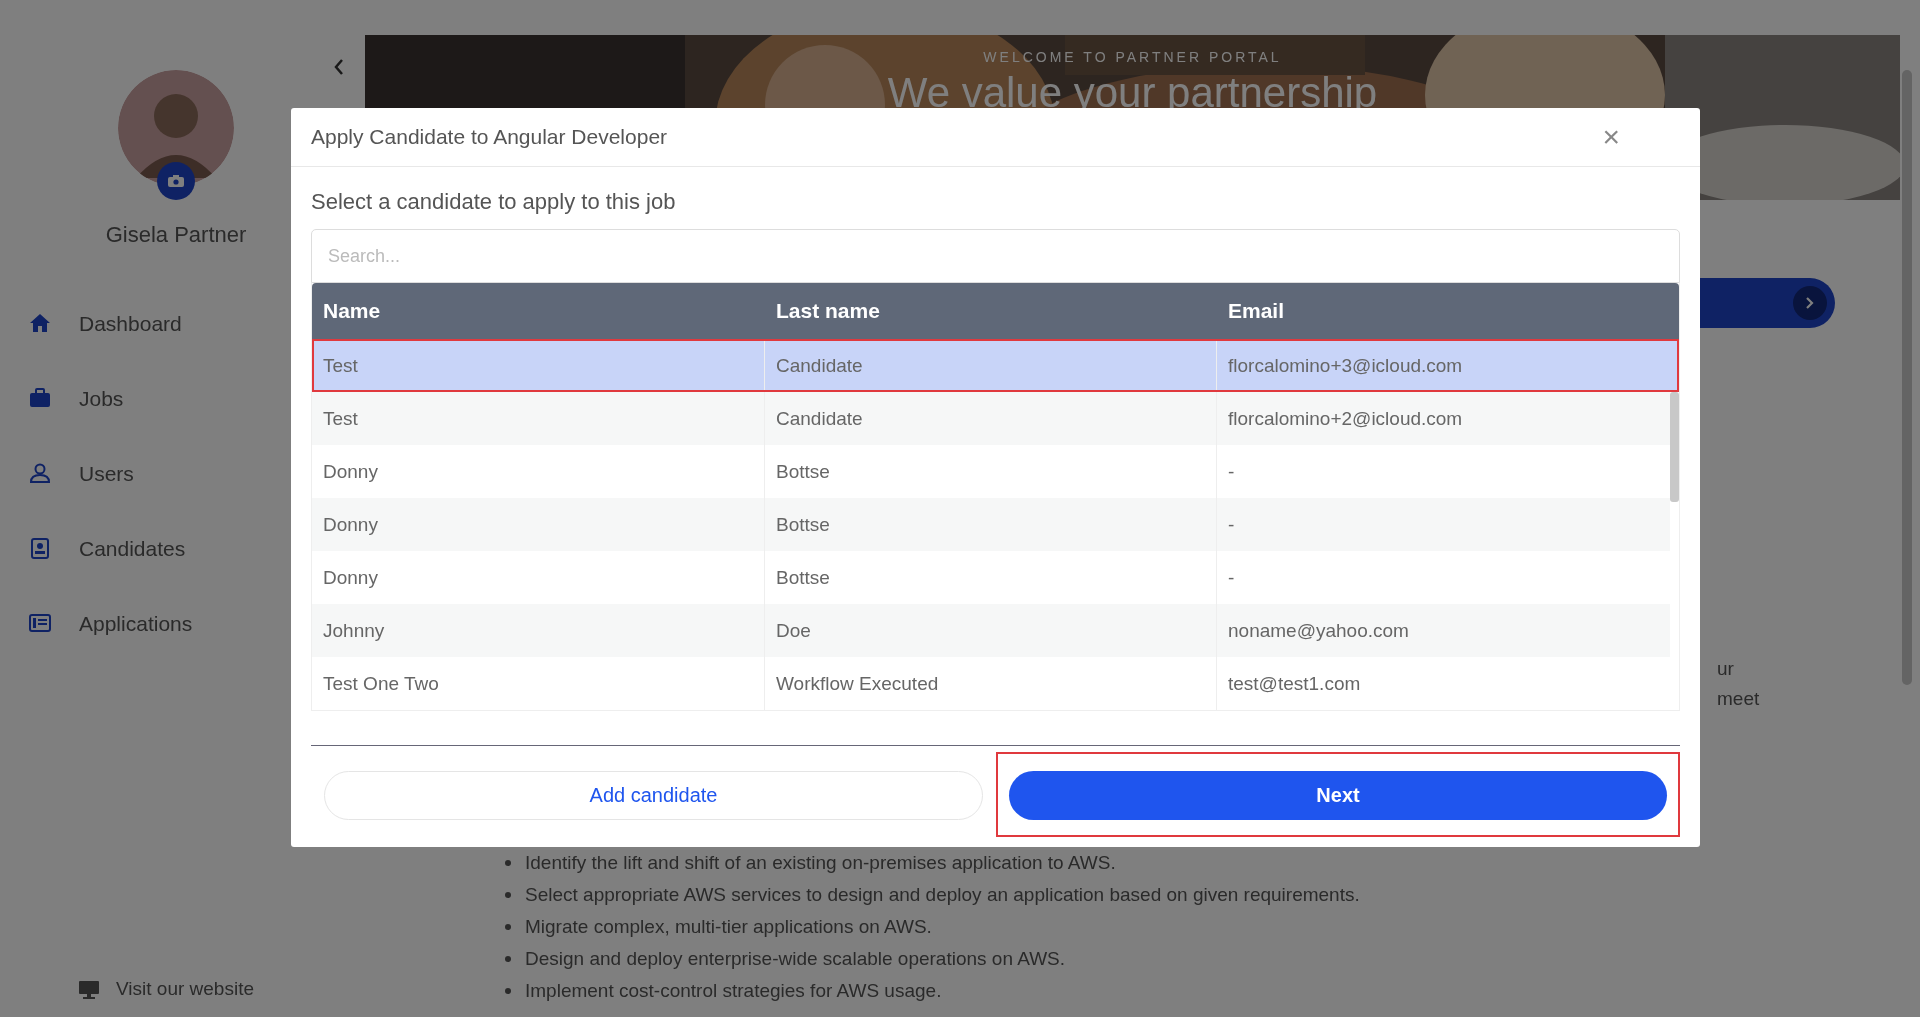 The width and height of the screenshot is (1920, 1017). Describe the element at coordinates (991, 524) in the screenshot. I see `table-row: Donny Bottse -` at that location.